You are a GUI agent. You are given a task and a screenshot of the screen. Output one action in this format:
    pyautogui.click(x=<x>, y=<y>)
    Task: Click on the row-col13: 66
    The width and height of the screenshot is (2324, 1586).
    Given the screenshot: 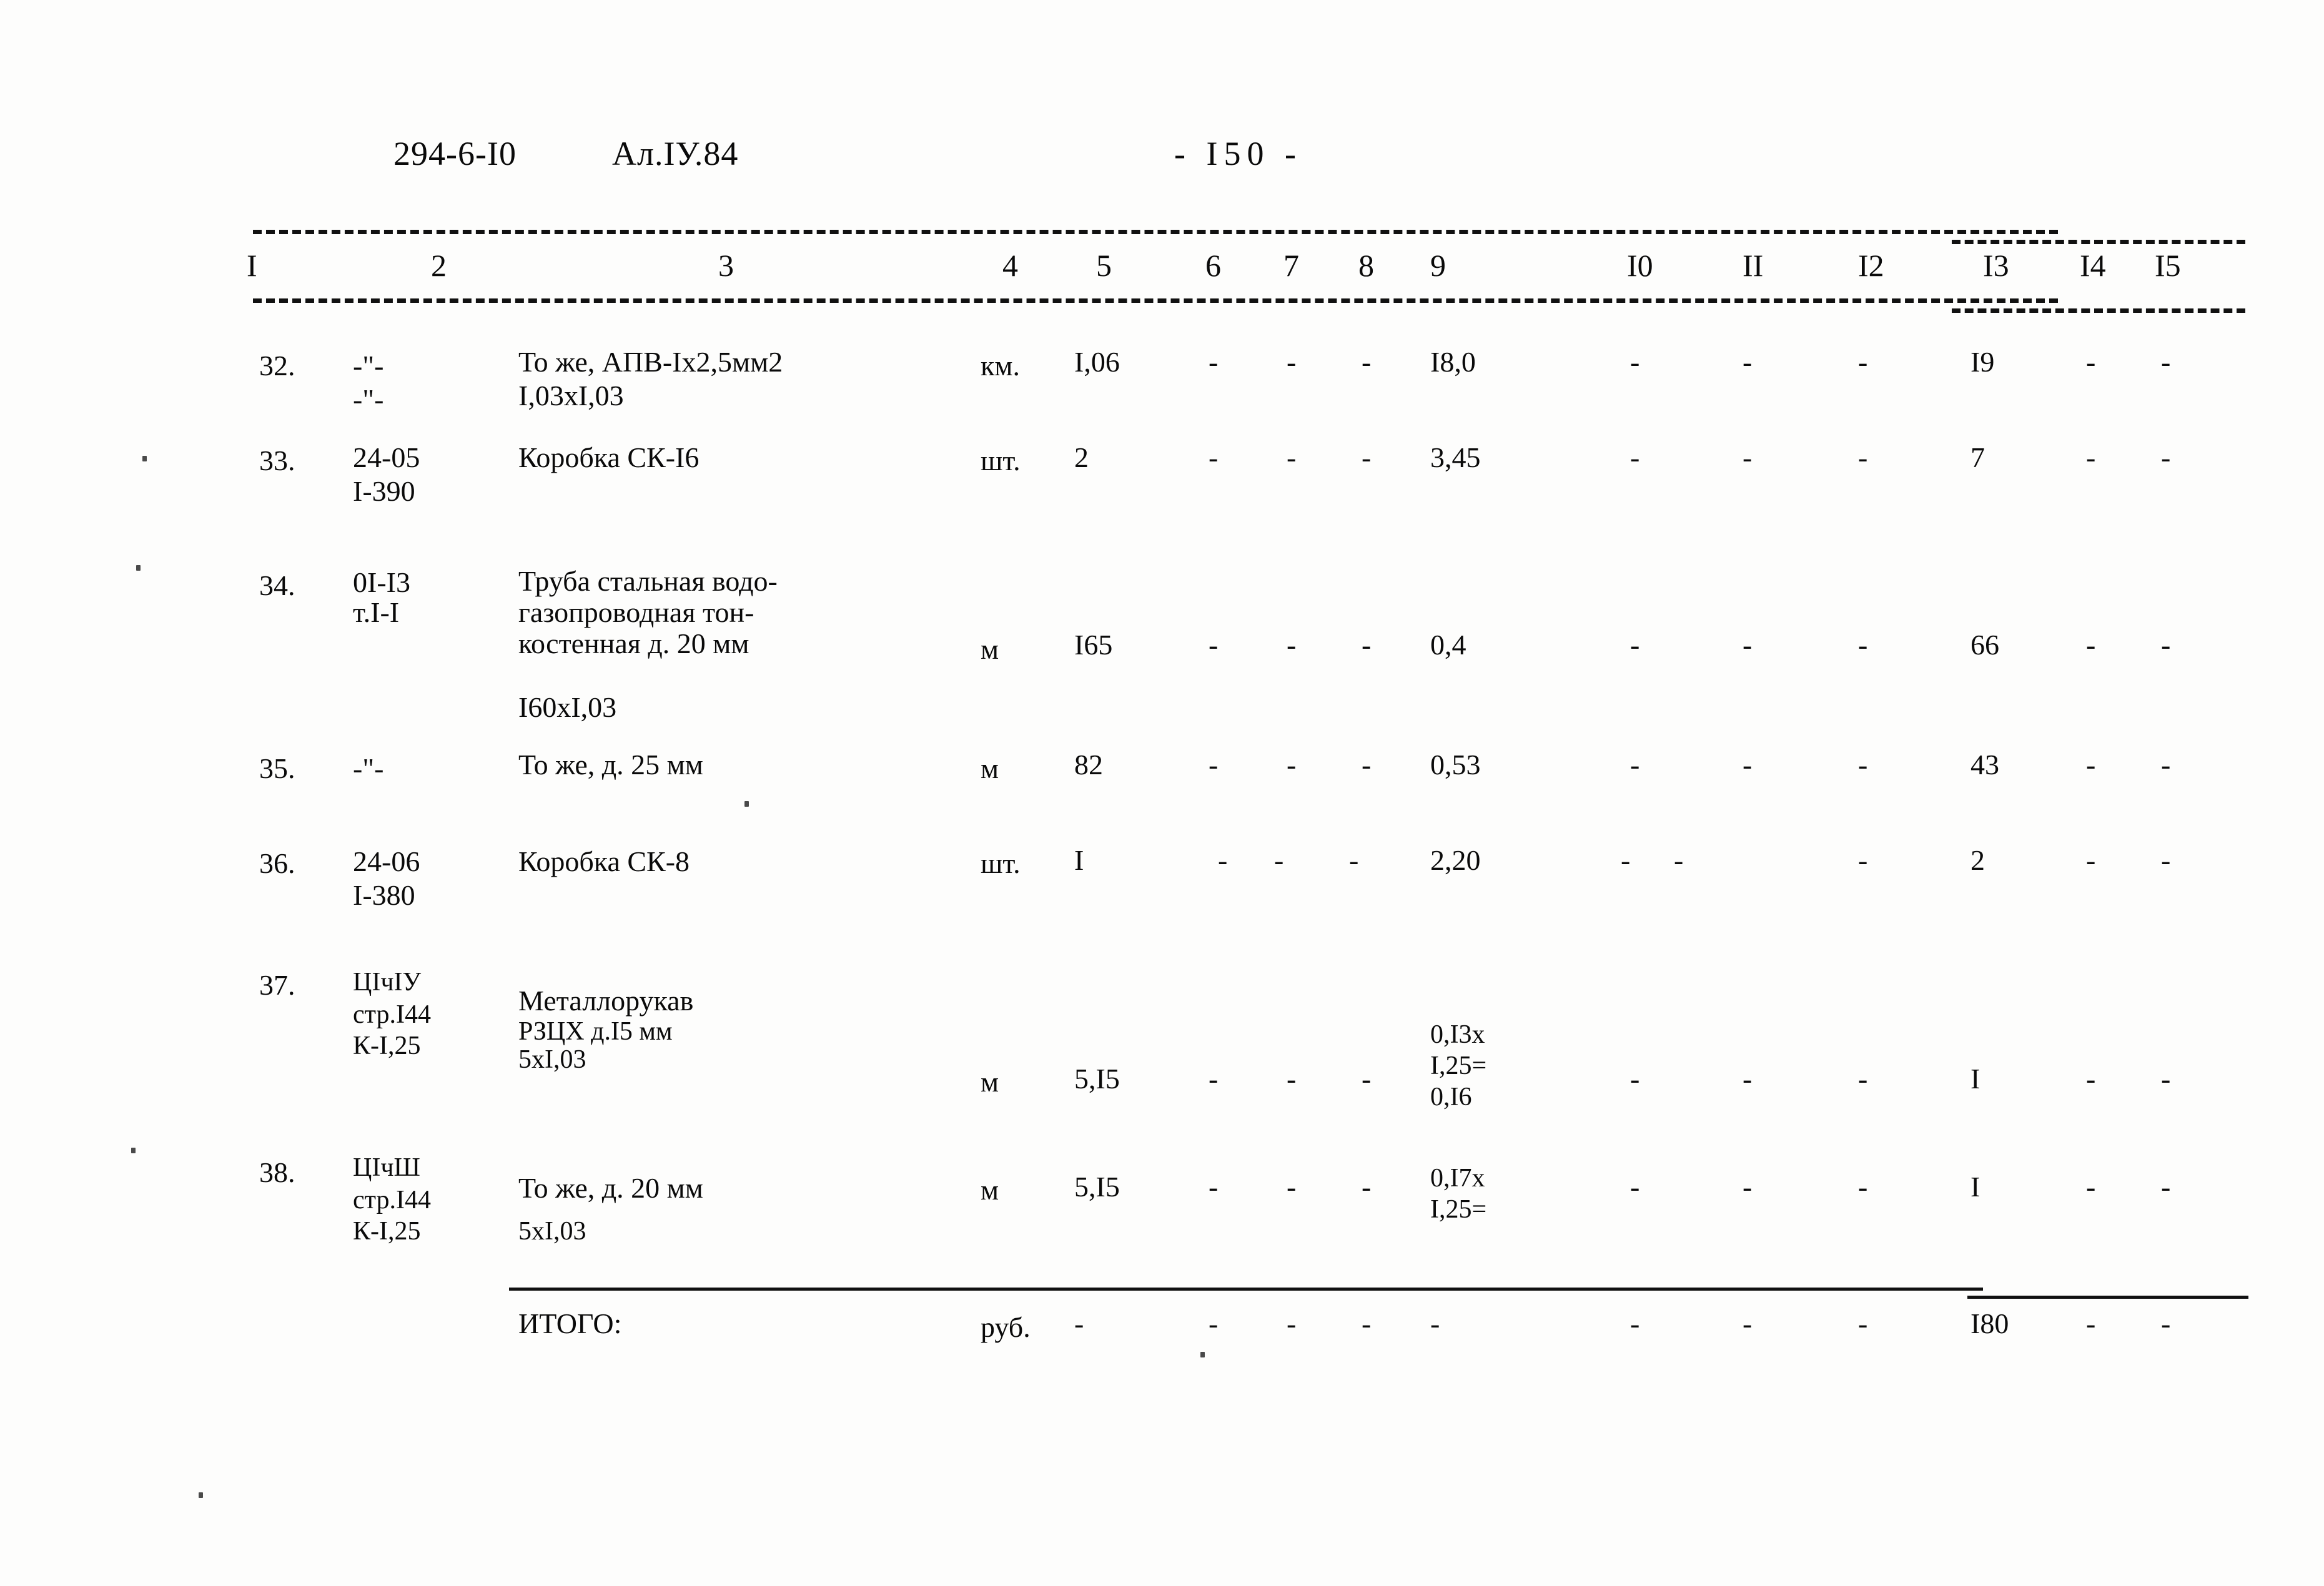 What is the action you would take?
    pyautogui.click(x=1984, y=645)
    